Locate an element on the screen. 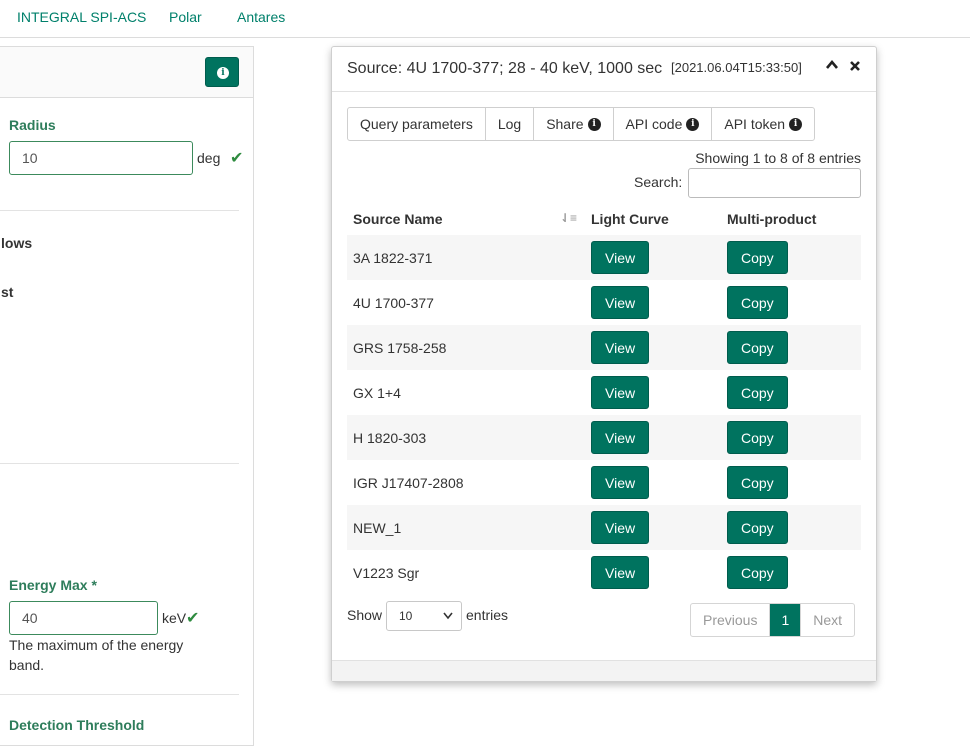 The height and width of the screenshot is (746, 970). source-name-cell: IGR J17407-2808 is located at coordinates (408, 482).